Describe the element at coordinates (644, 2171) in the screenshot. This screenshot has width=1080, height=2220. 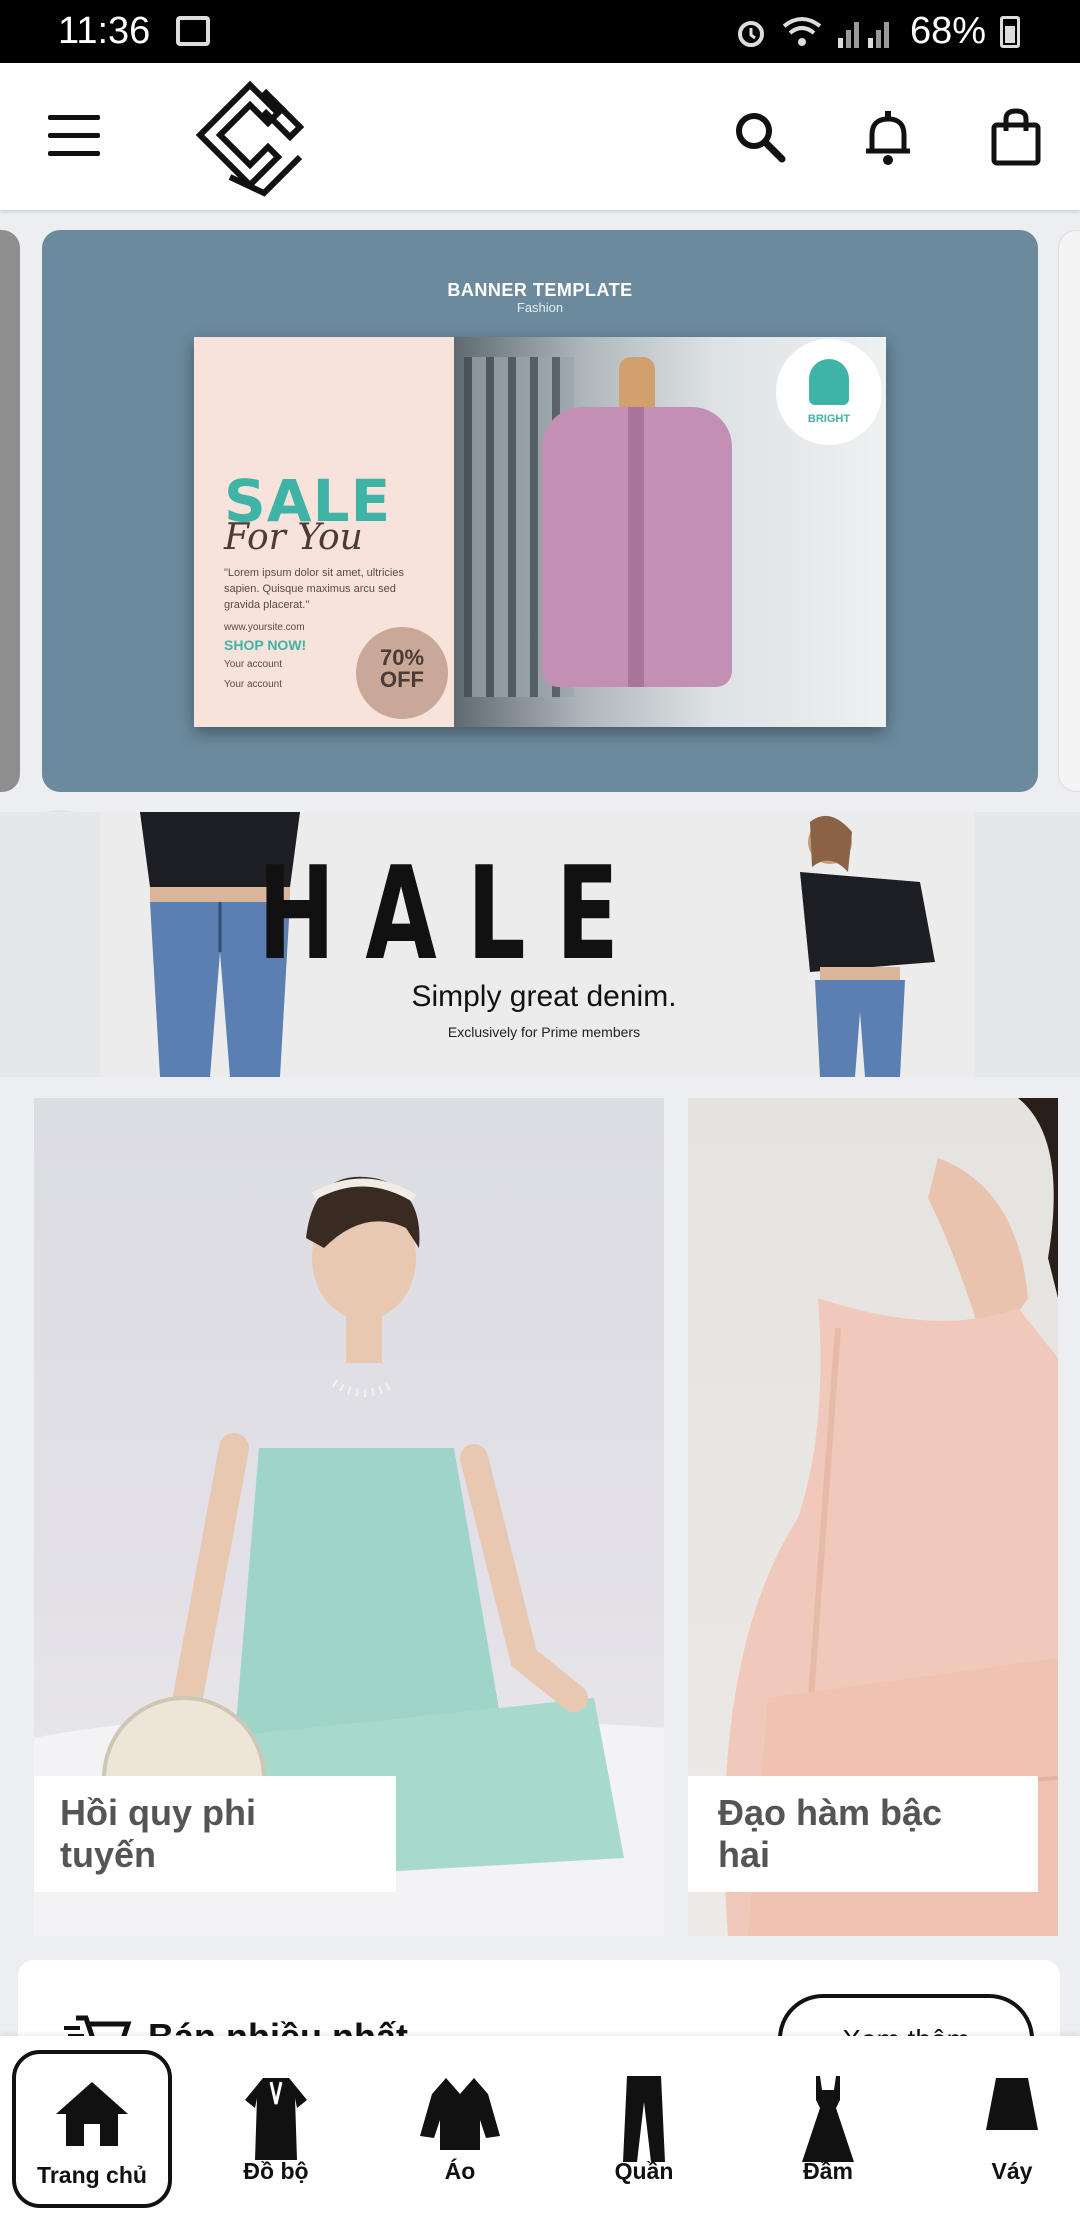
I see `nav-label: Quần` at that location.